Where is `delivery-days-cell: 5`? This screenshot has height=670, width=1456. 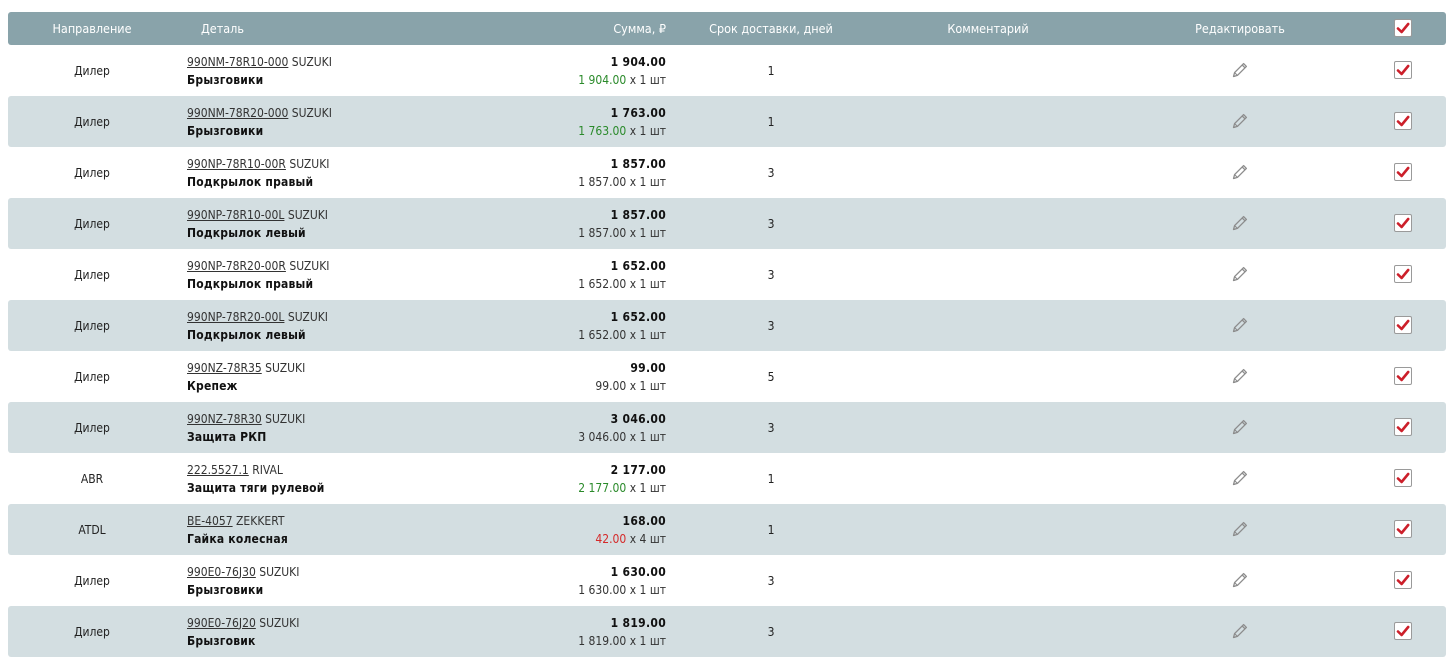 delivery-days-cell: 5 is located at coordinates (771, 376).